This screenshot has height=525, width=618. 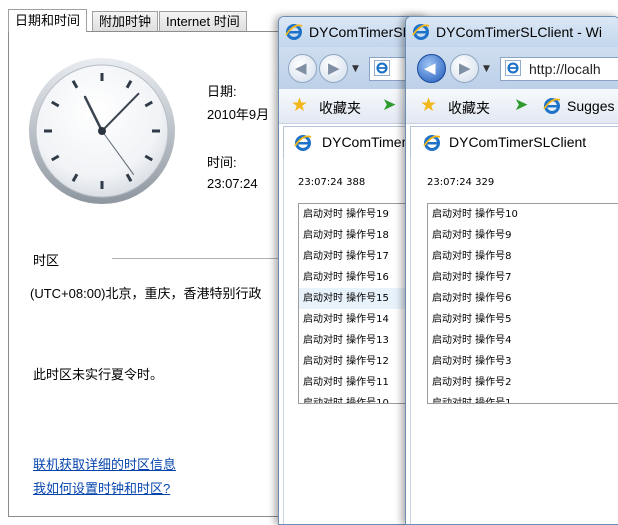 What do you see at coordinates (146, 293) in the screenshot?
I see `timezone-value: (UTC+08:00)北京，重庆，香港特别行政` at bounding box center [146, 293].